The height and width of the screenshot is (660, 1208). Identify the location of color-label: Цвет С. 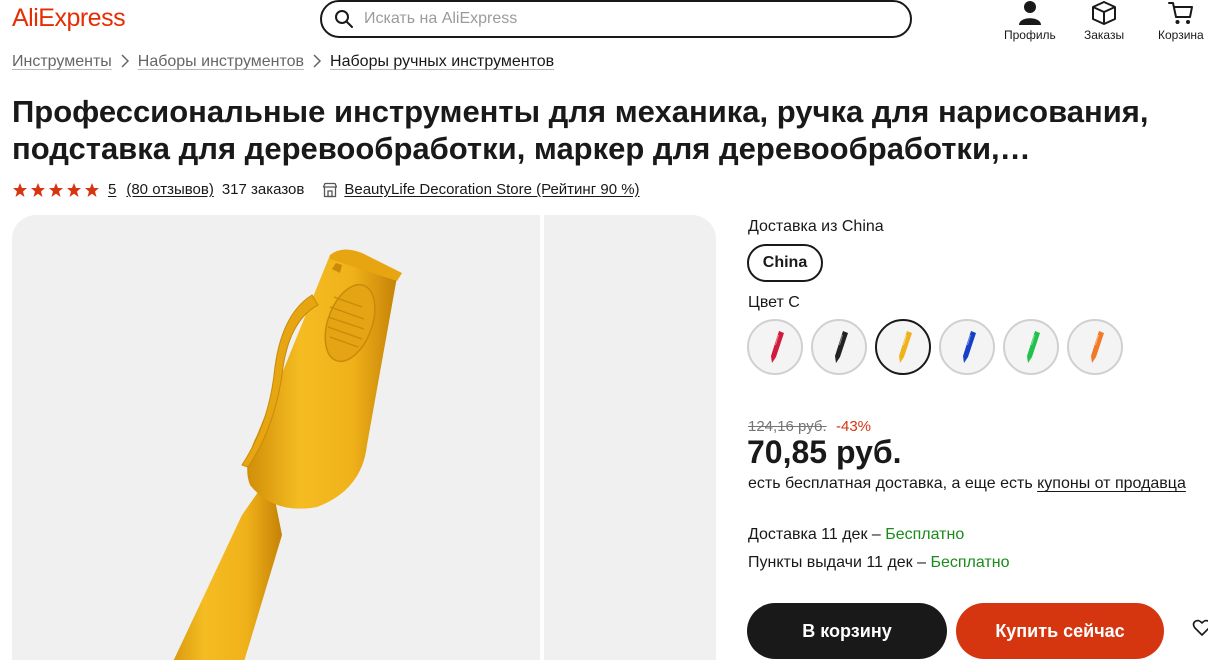
(774, 302).